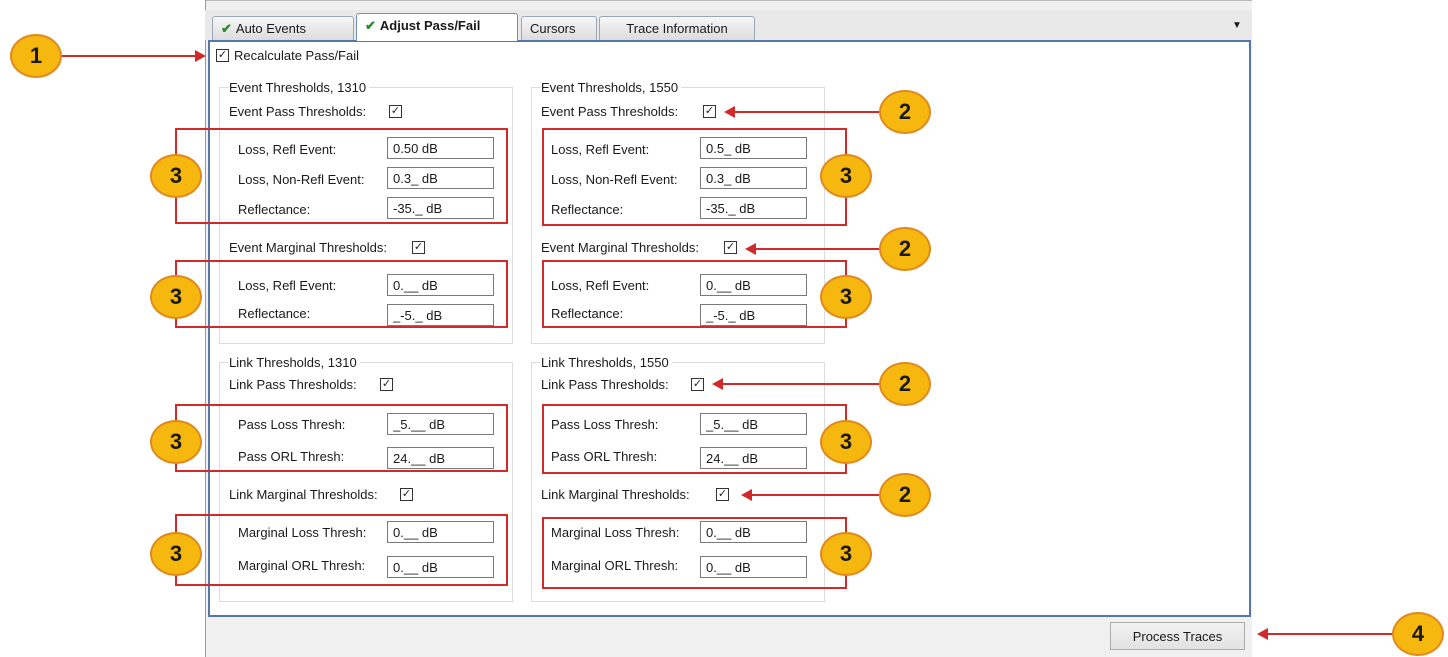 The height and width of the screenshot is (657, 1448). I want to click on callout-badge-4: 4, so click(1418, 634).